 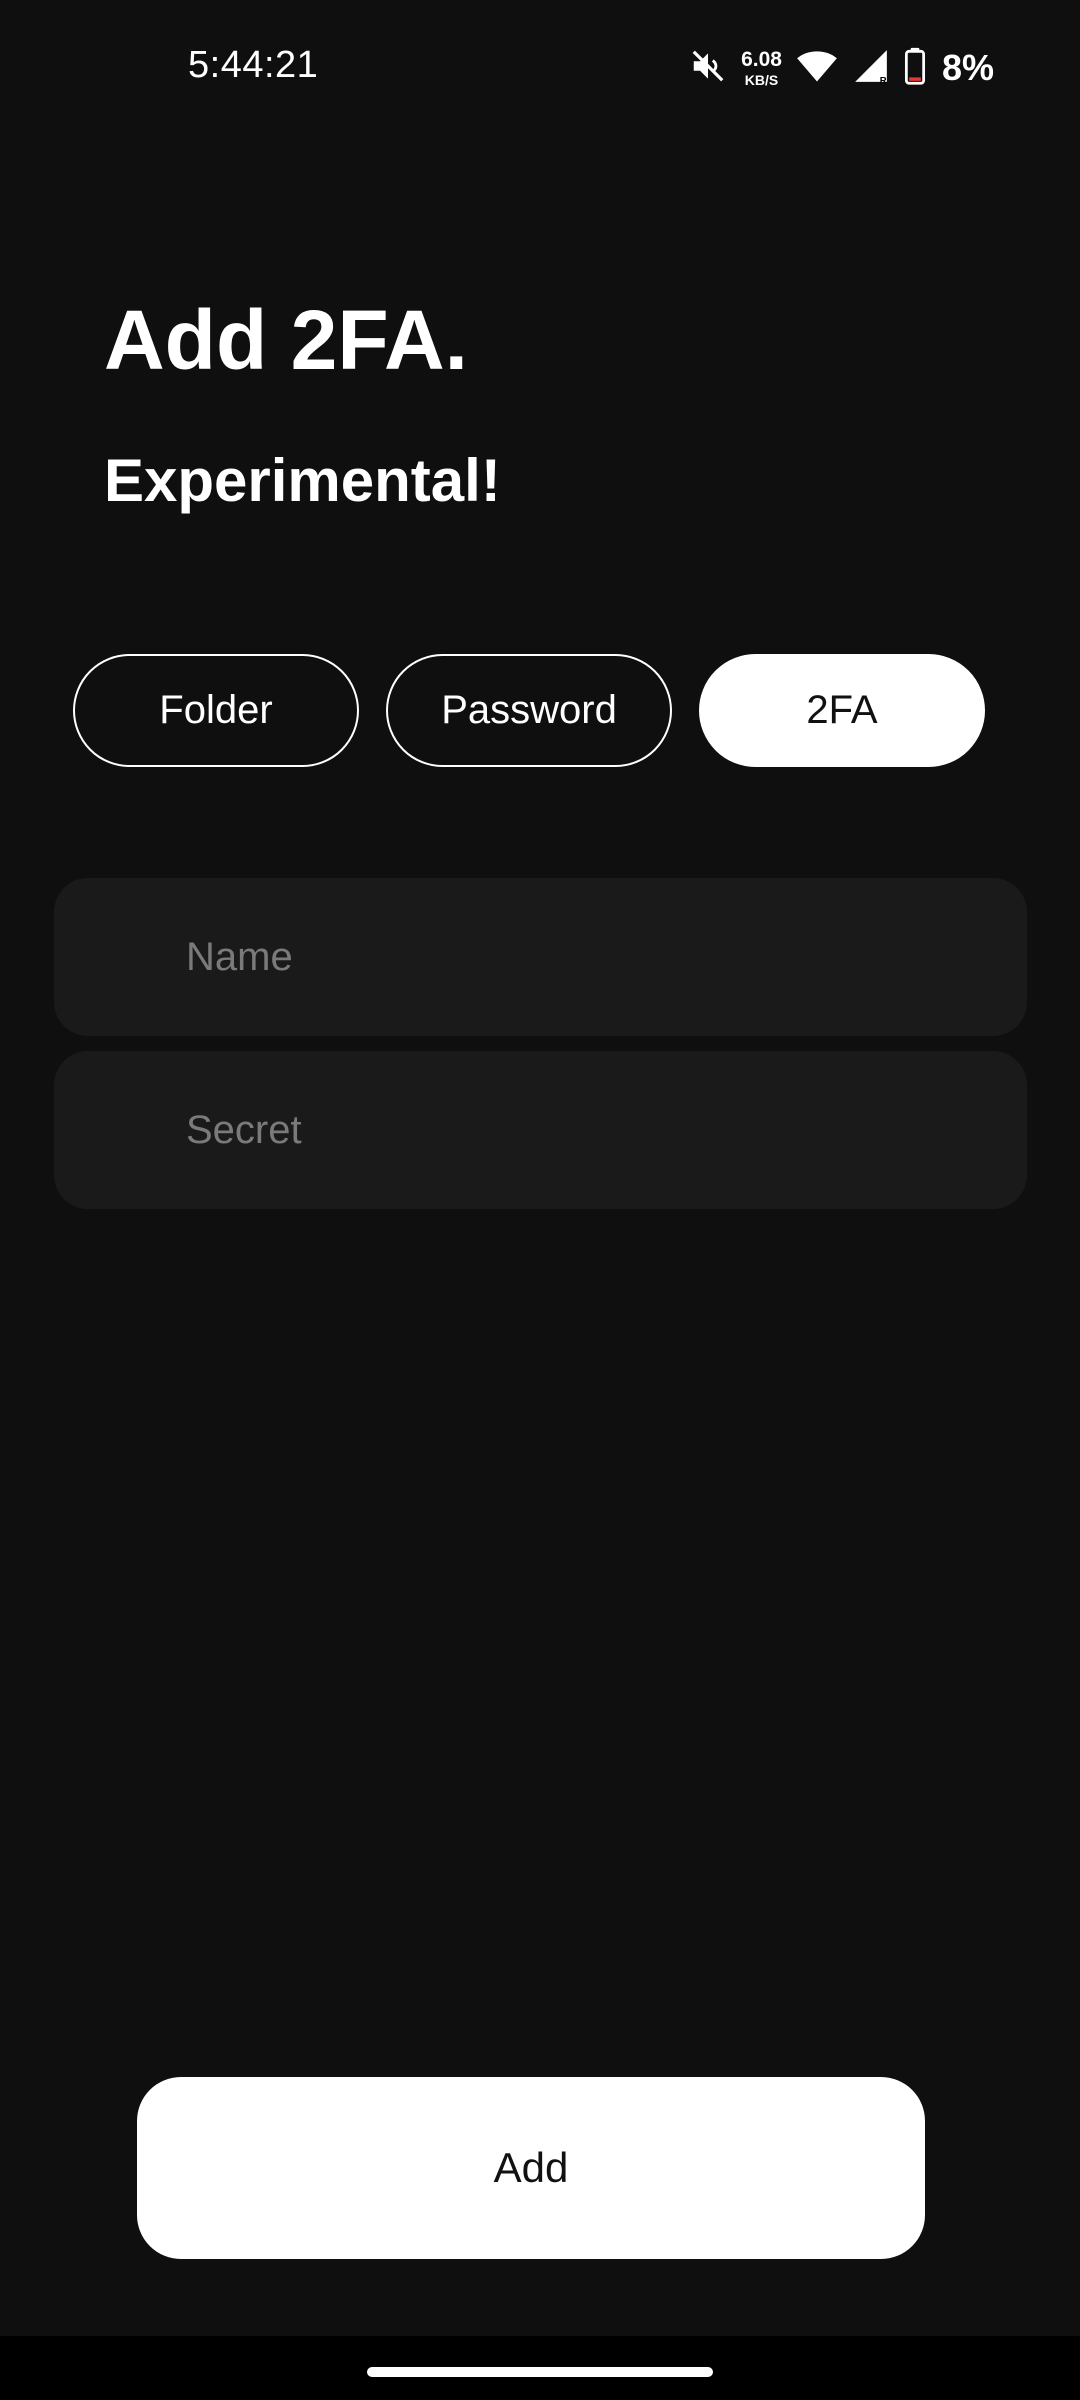 I want to click on battery-percent: 8%, so click(x=967, y=67).